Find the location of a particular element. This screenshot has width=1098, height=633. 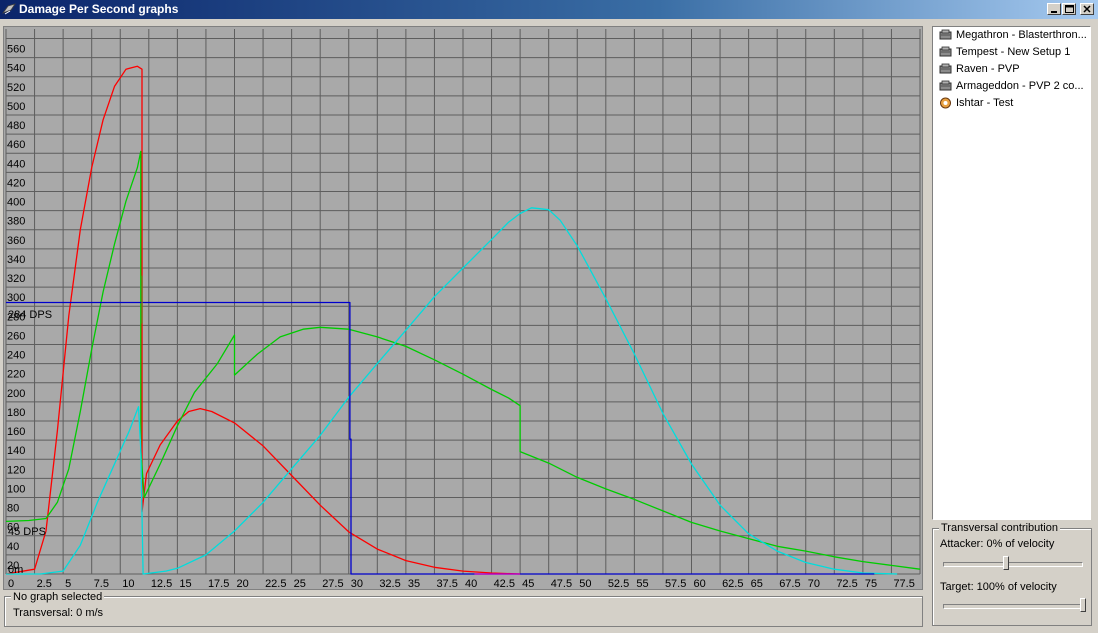

y-tick-label: 420 is located at coordinates (16, 183).